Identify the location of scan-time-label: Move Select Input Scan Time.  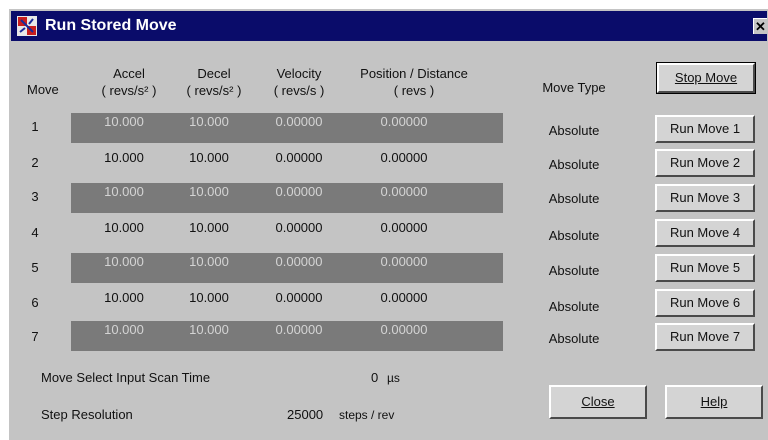
(126, 377).